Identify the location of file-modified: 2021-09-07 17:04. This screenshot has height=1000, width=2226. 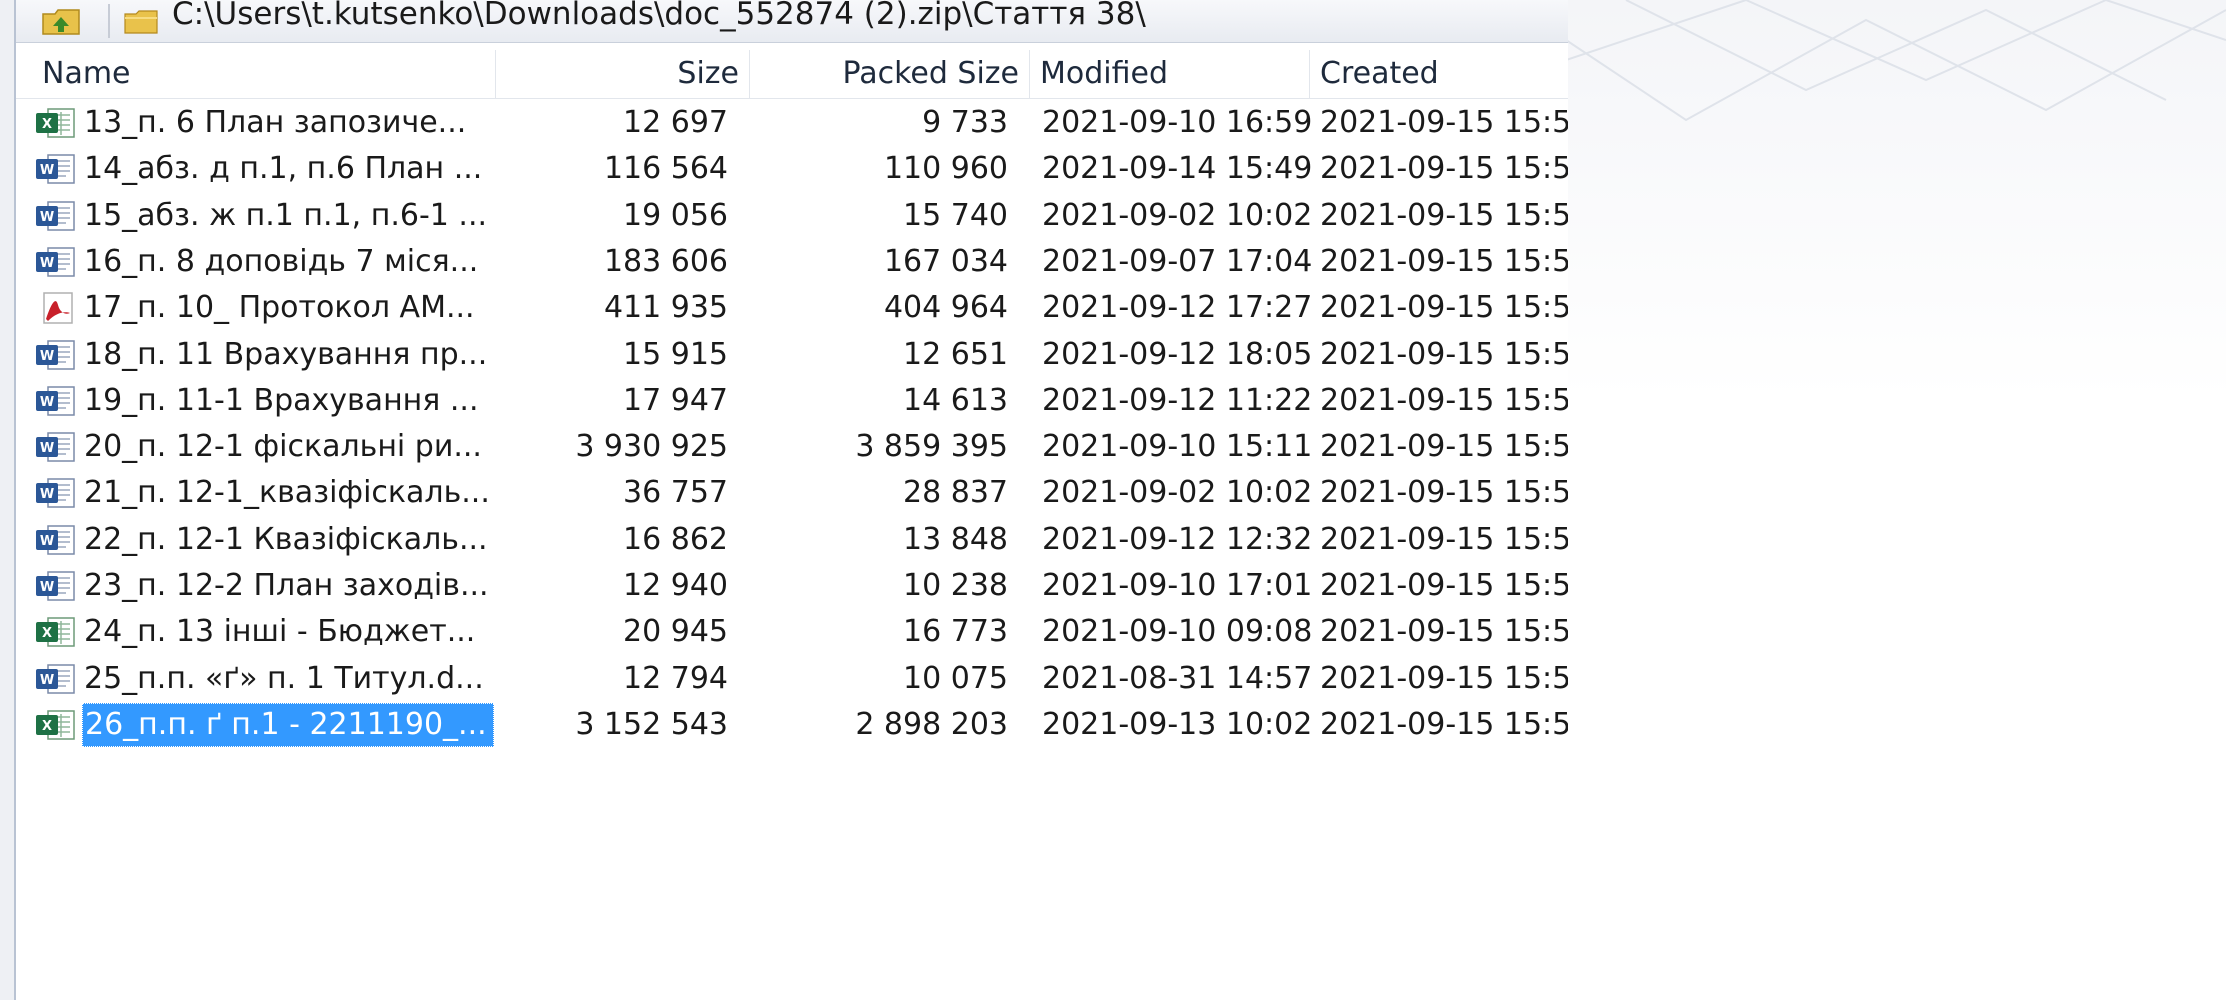
(1177, 261).